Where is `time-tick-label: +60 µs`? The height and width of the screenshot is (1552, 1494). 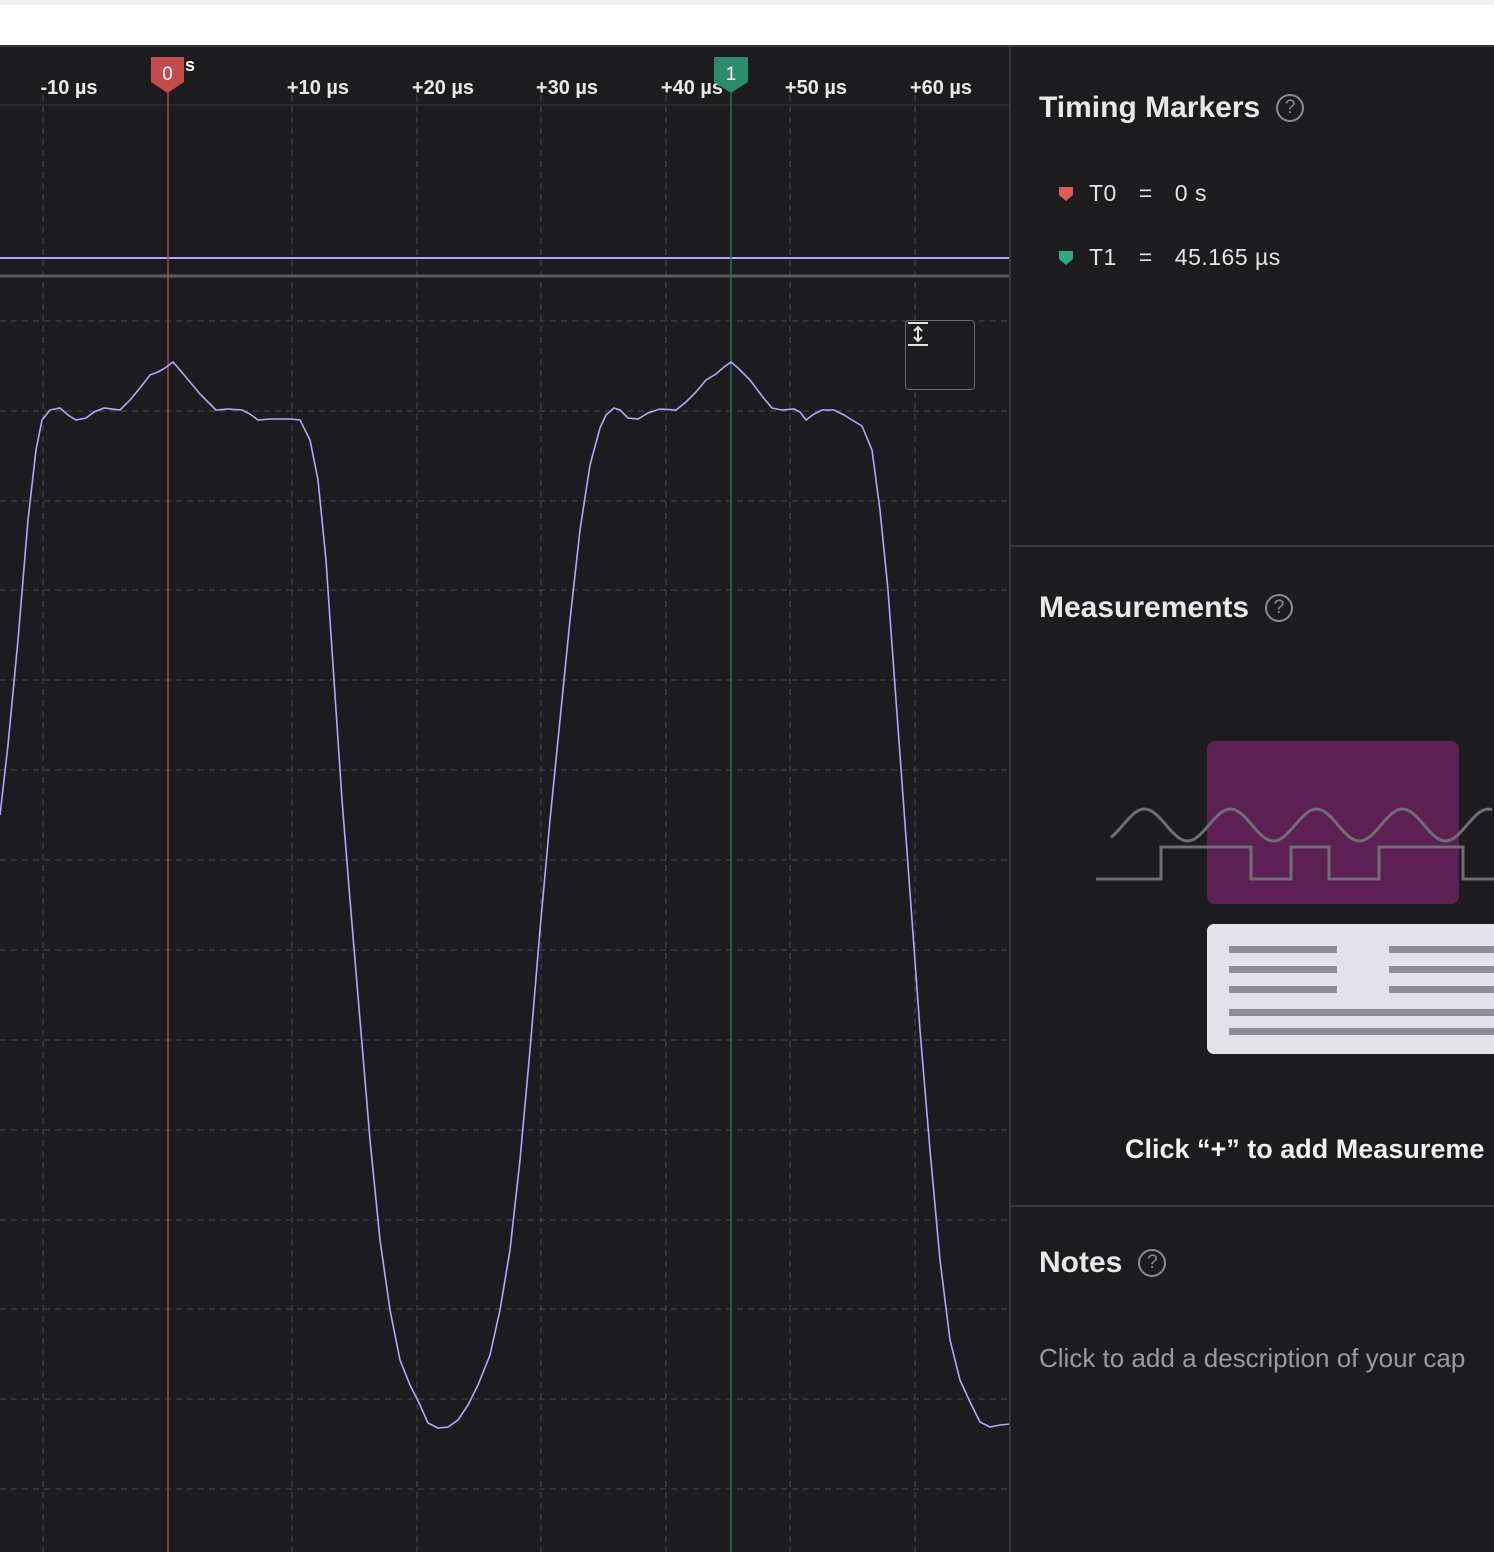 time-tick-label: +60 µs is located at coordinates (941, 88).